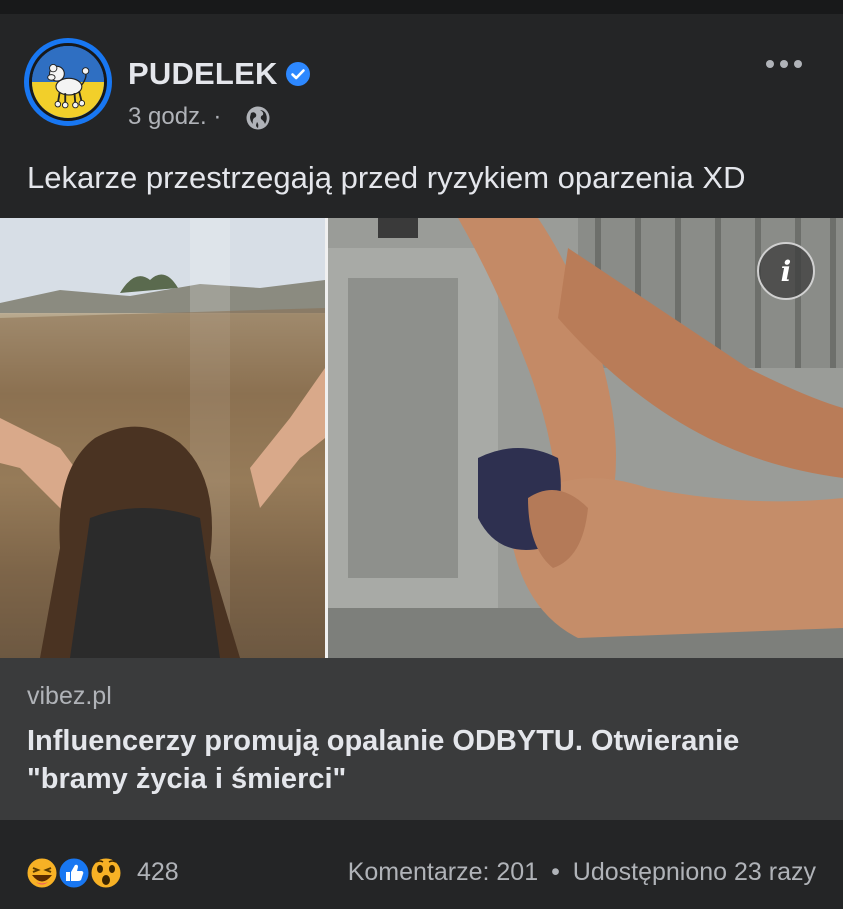 This screenshot has width=843, height=909. I want to click on avatar-image, so click(68, 82).